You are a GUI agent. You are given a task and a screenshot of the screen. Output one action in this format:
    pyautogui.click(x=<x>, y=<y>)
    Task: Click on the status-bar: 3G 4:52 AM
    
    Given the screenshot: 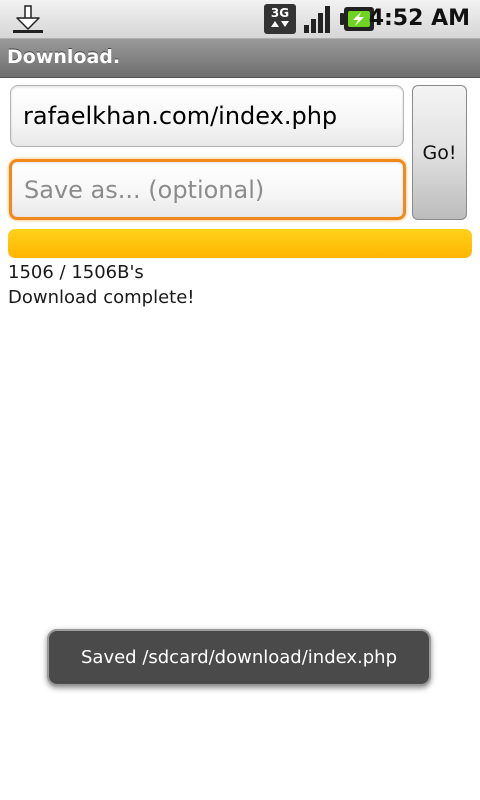 What is the action you would take?
    pyautogui.click(x=240, y=19)
    